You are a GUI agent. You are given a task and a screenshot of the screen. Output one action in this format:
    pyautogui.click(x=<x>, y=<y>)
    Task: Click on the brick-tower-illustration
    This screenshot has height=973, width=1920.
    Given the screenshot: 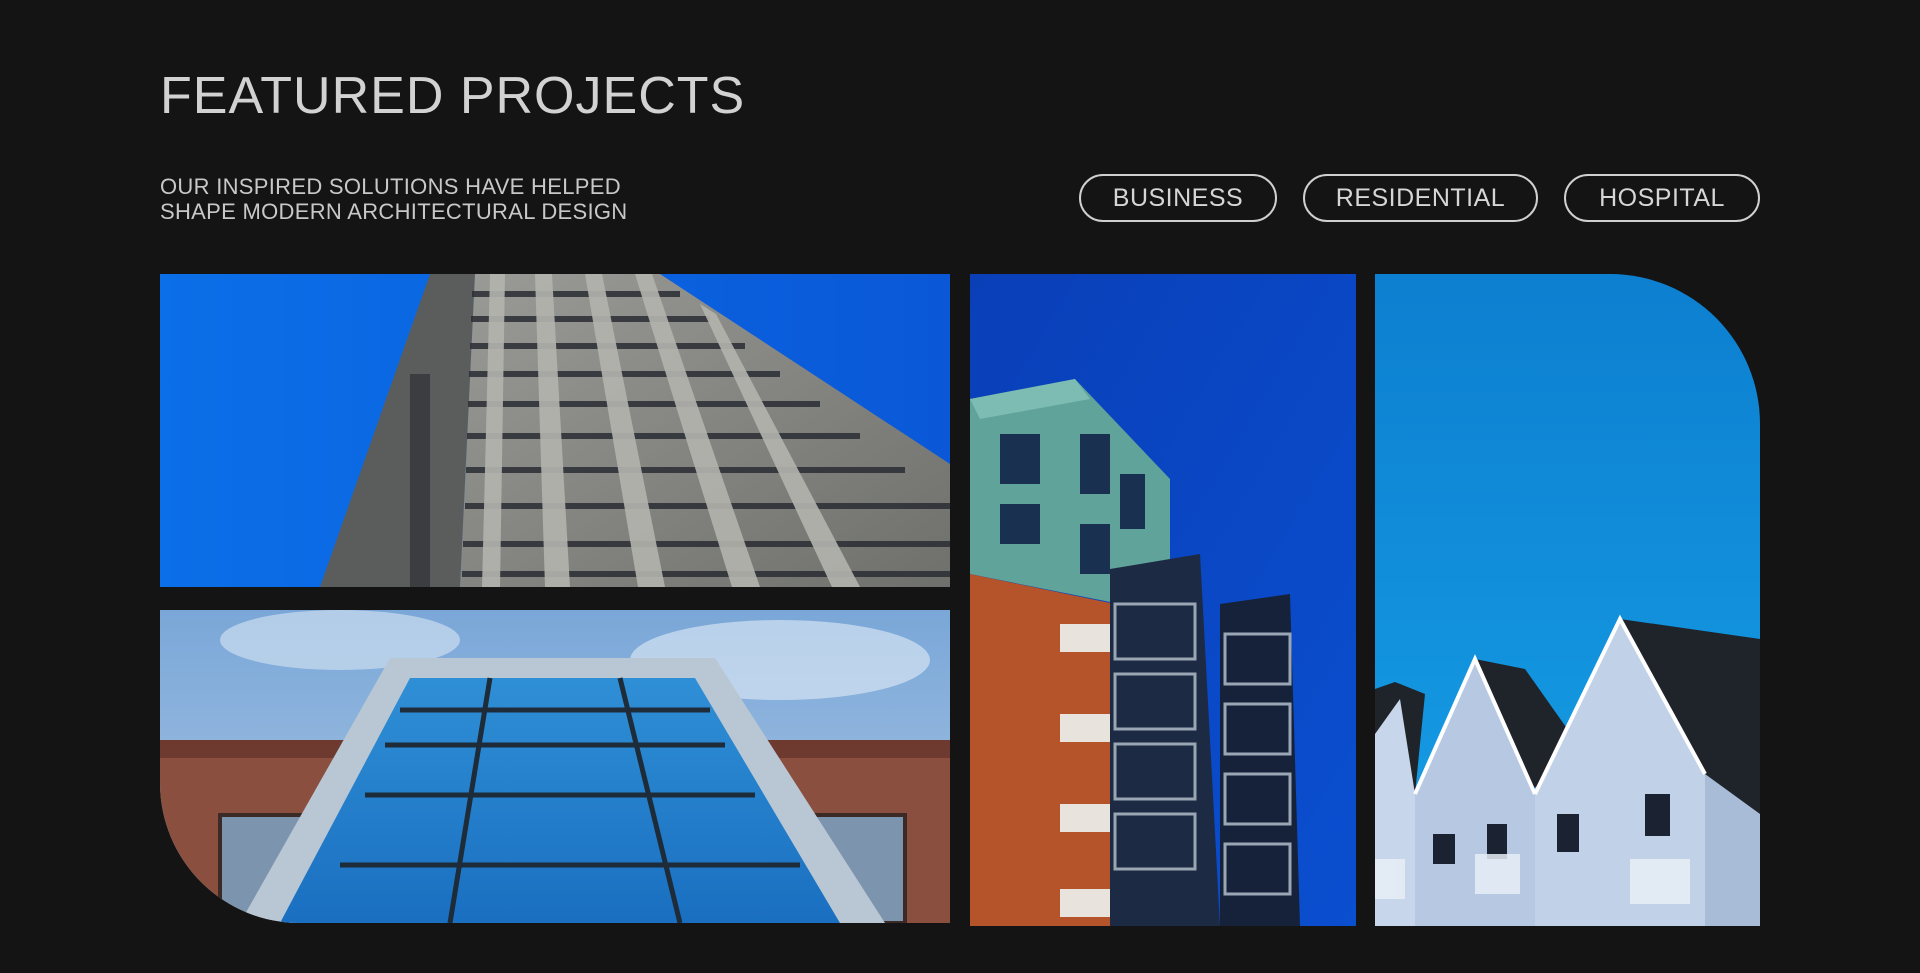 What is the action you would take?
    pyautogui.click(x=1163, y=600)
    